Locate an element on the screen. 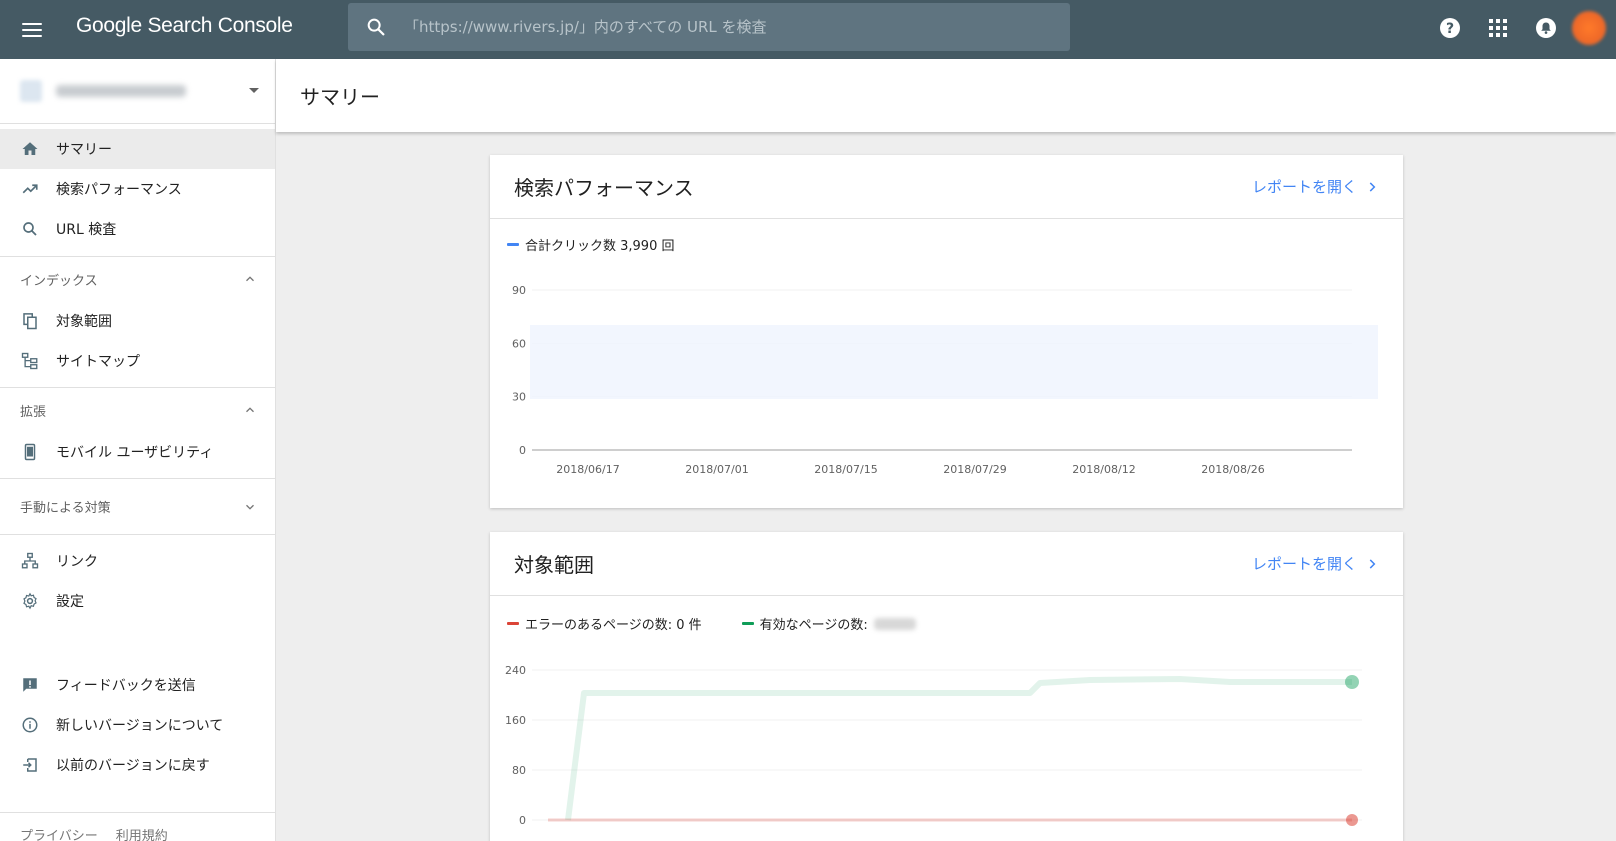 The height and width of the screenshot is (841, 1616). card-header: 検索パフォーマンス レポートを開く is located at coordinates (946, 187).